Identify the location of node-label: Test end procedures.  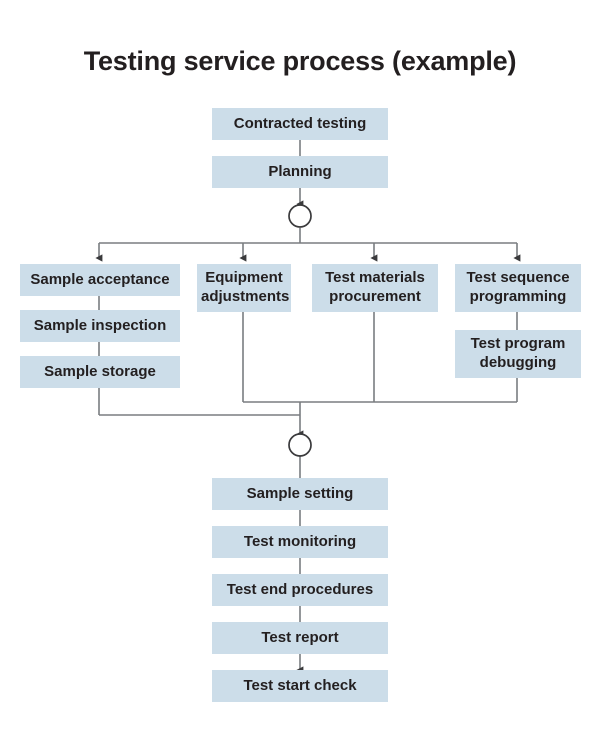
(300, 589).